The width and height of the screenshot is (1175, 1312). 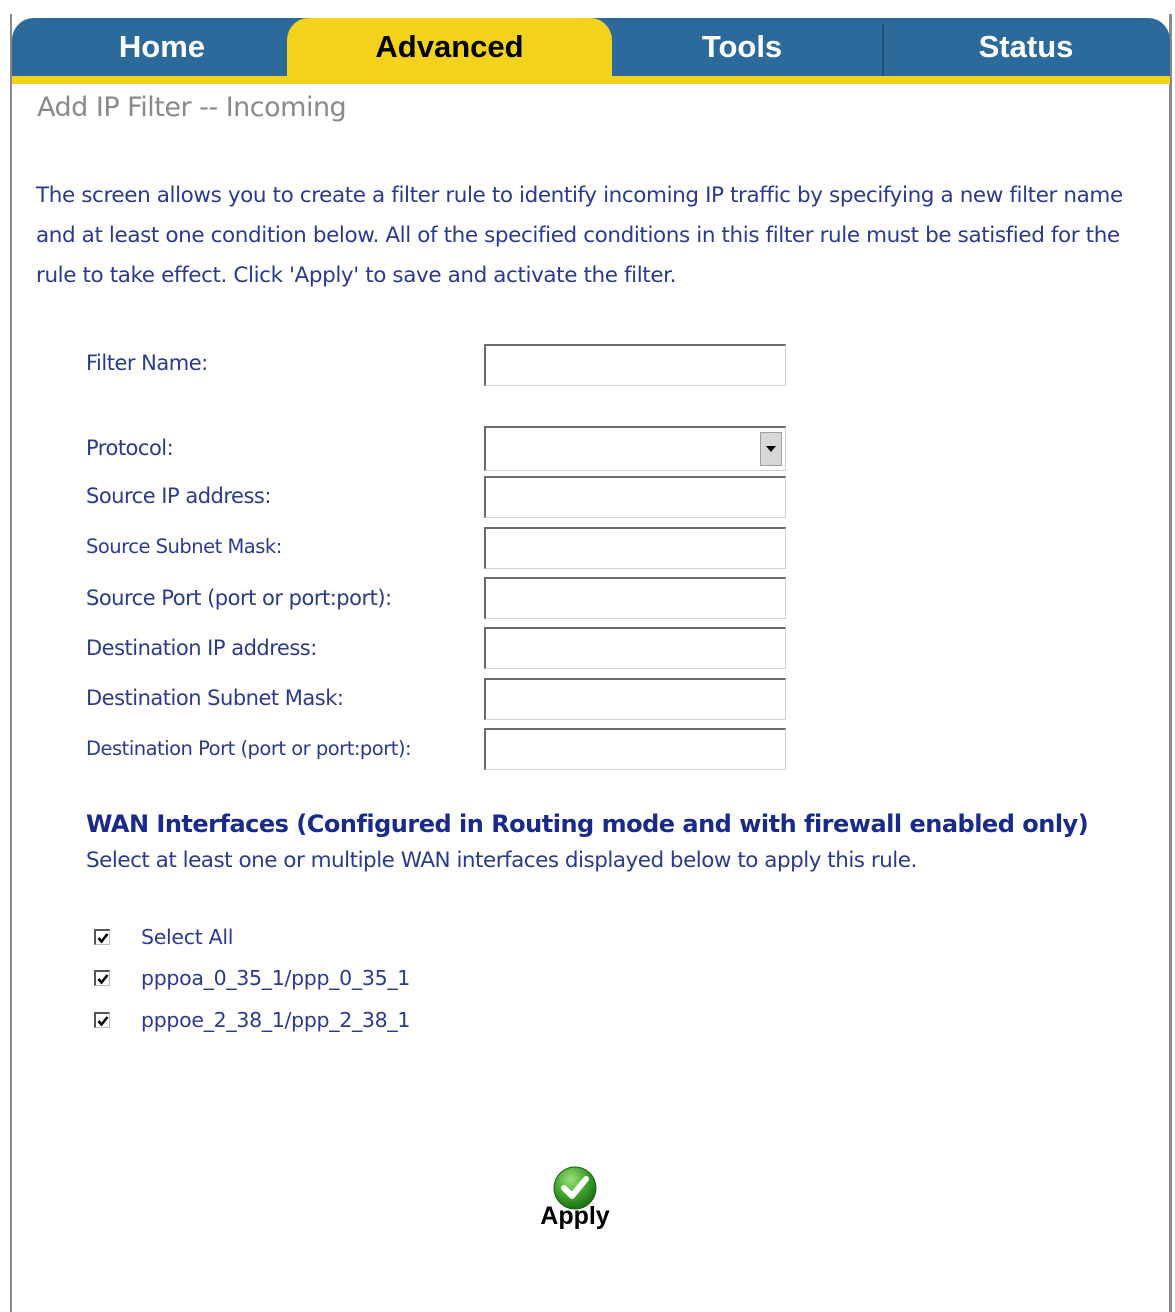 What do you see at coordinates (192, 107) in the screenshot?
I see `page-title: Add IP Filter -- Incoming` at bounding box center [192, 107].